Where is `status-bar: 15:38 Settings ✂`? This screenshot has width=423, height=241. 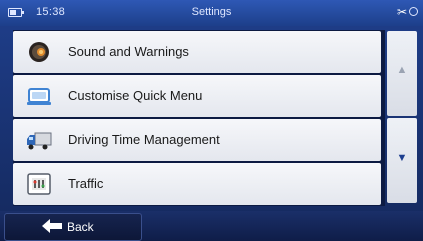
status-bar: 15:38 Settings ✂ is located at coordinates (211, 13).